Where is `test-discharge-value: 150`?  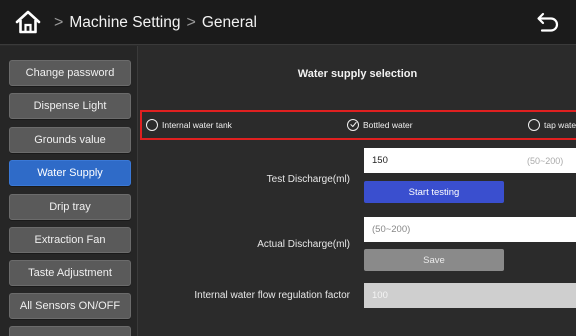 test-discharge-value: 150 is located at coordinates (380, 160).